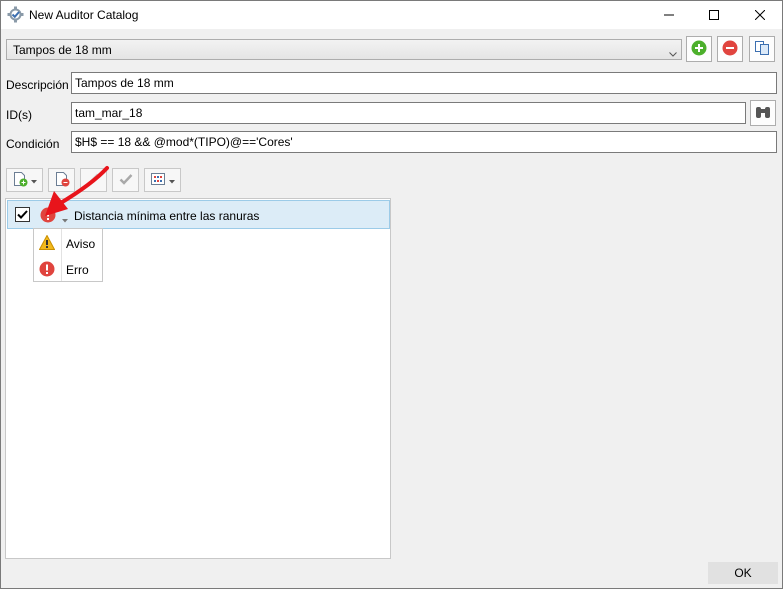 This screenshot has height=589, width=783. What do you see at coordinates (33, 144) in the screenshot?
I see `condicion-label: Condición` at bounding box center [33, 144].